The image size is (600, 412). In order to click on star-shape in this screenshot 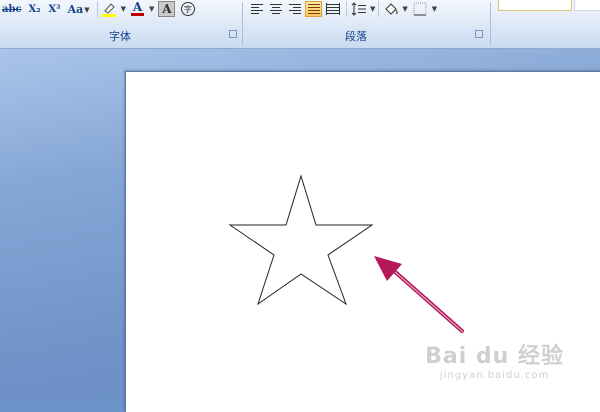, I will do `click(301, 240)`.